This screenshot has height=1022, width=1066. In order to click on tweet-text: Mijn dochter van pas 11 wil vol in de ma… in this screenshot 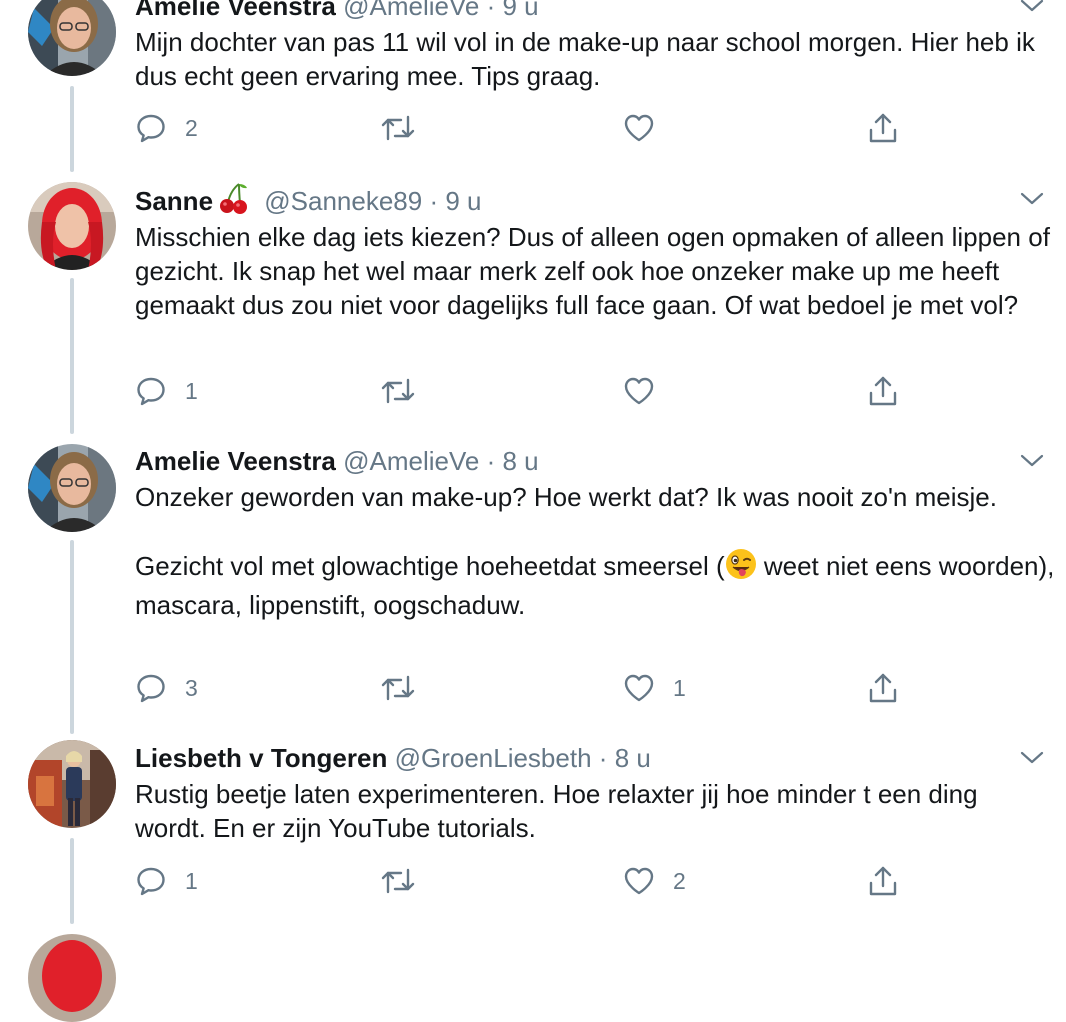, I will do `click(585, 59)`.